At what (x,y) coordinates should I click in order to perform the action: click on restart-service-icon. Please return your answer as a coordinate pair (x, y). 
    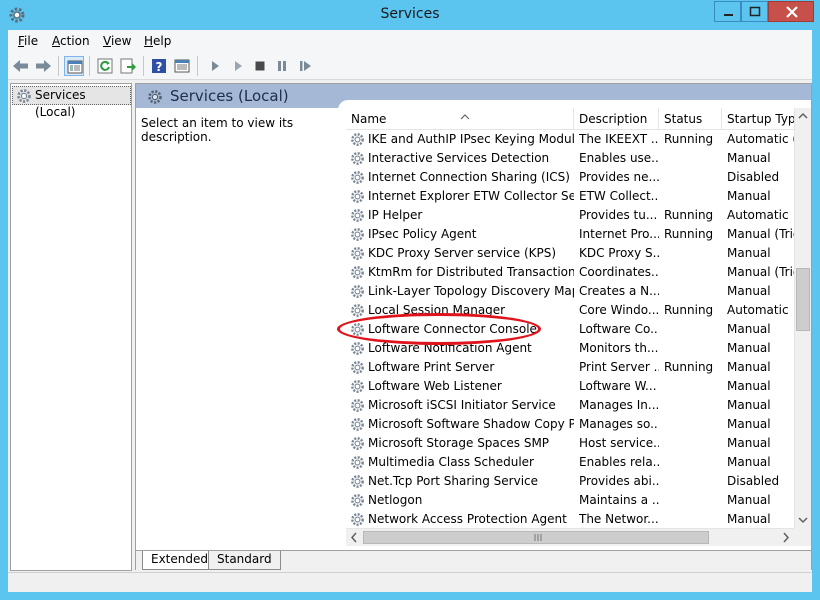
    Looking at the image, I should click on (305, 66).